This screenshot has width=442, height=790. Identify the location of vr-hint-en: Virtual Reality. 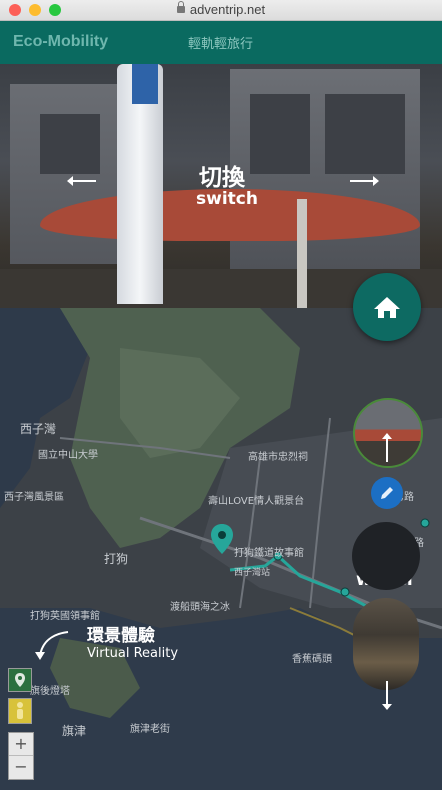
(133, 653).